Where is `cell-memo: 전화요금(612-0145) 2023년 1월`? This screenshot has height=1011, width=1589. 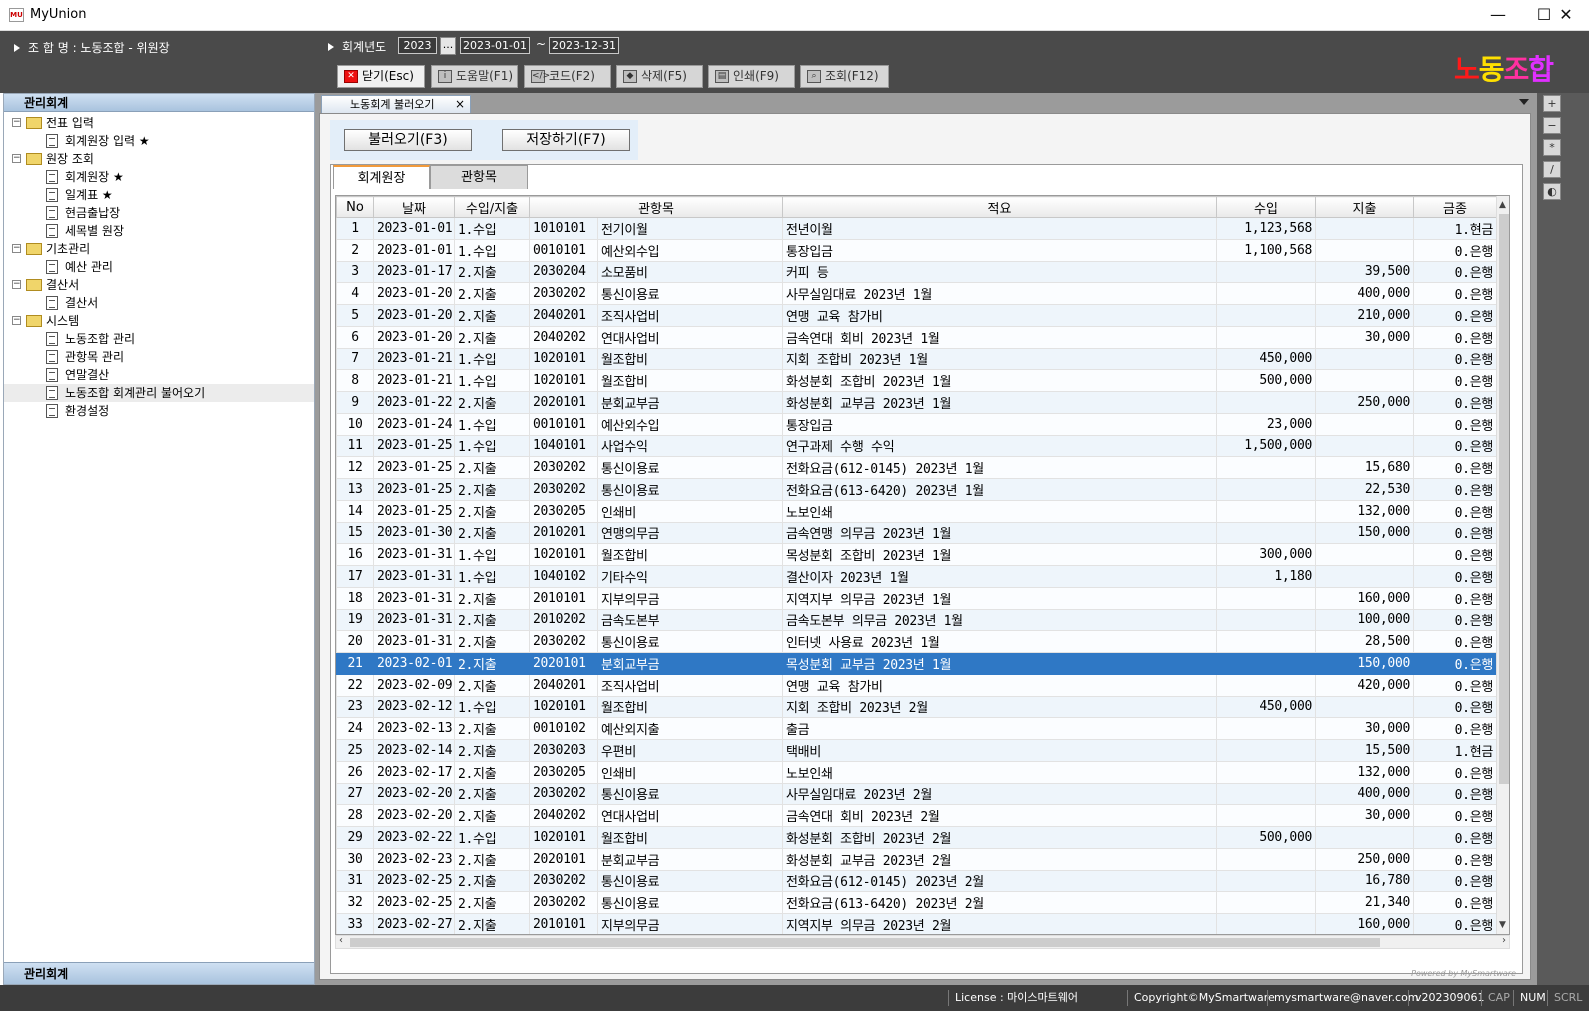
cell-memo: 전화요금(612-0145) 2023년 1월 is located at coordinates (1000, 467).